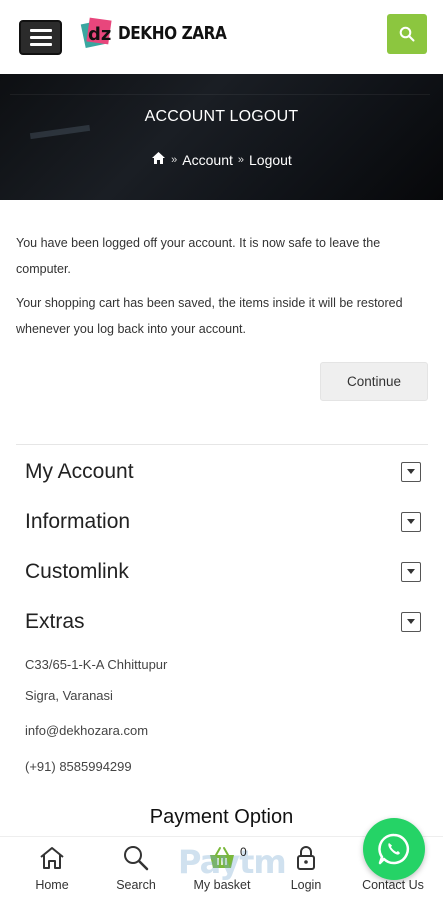 The image size is (443, 900). What do you see at coordinates (77, 571) in the screenshot?
I see `accordion-label: Customlink` at bounding box center [77, 571].